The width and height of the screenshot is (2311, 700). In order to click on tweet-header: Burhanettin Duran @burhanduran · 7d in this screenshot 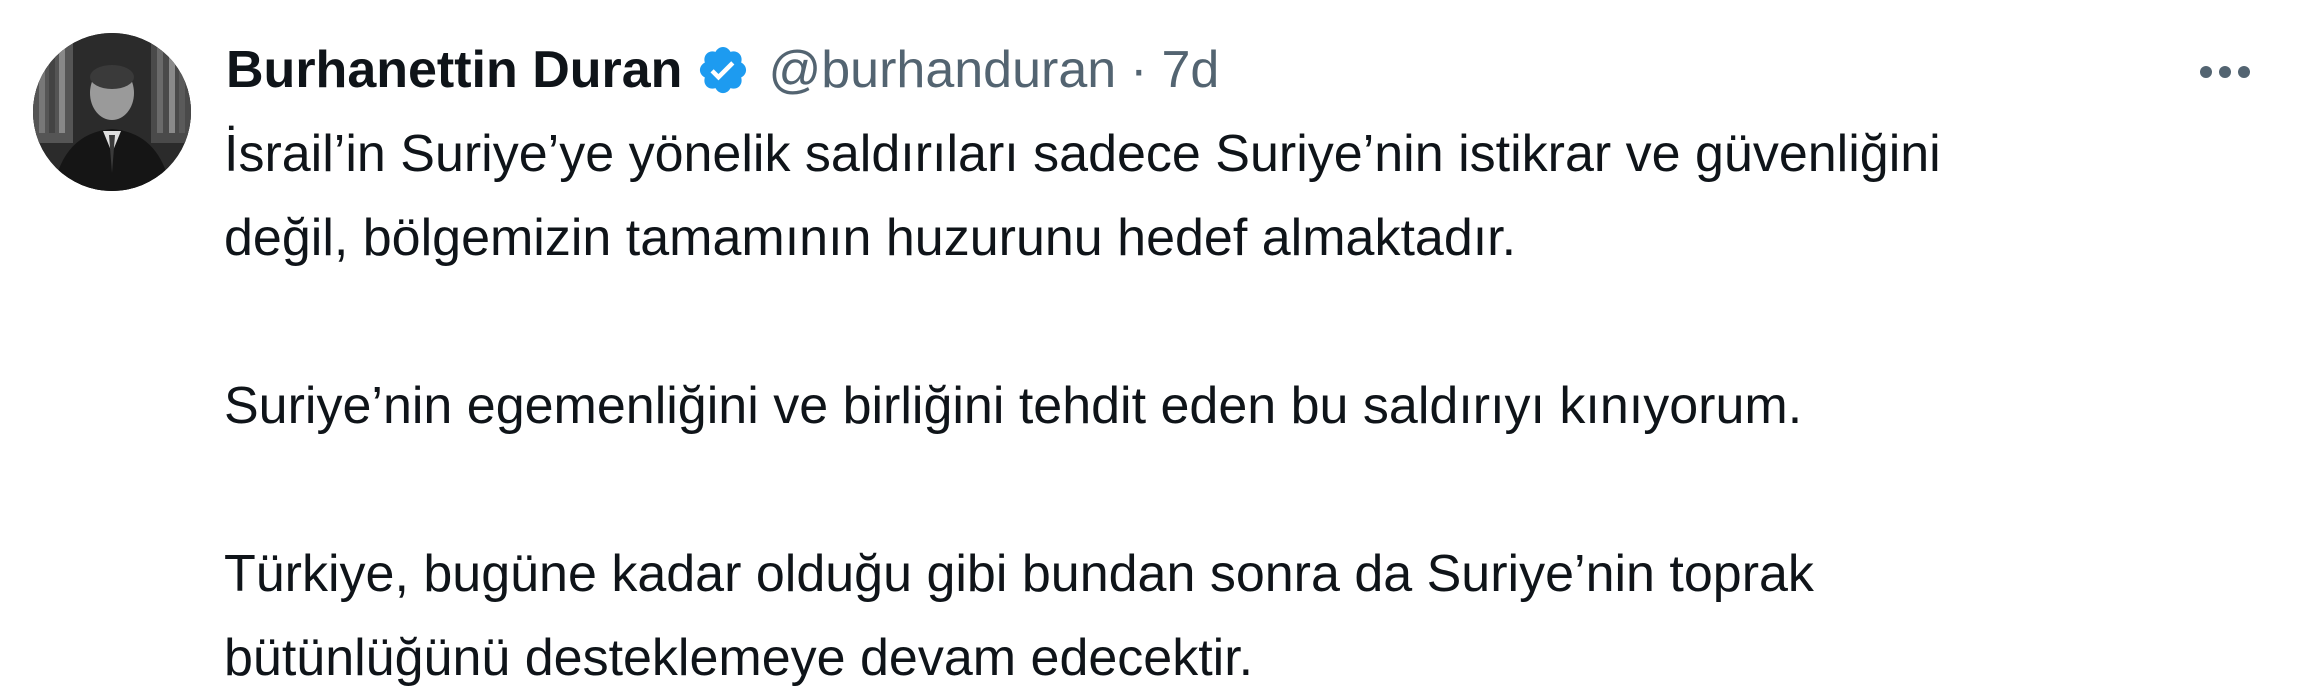, I will do `click(722, 70)`.